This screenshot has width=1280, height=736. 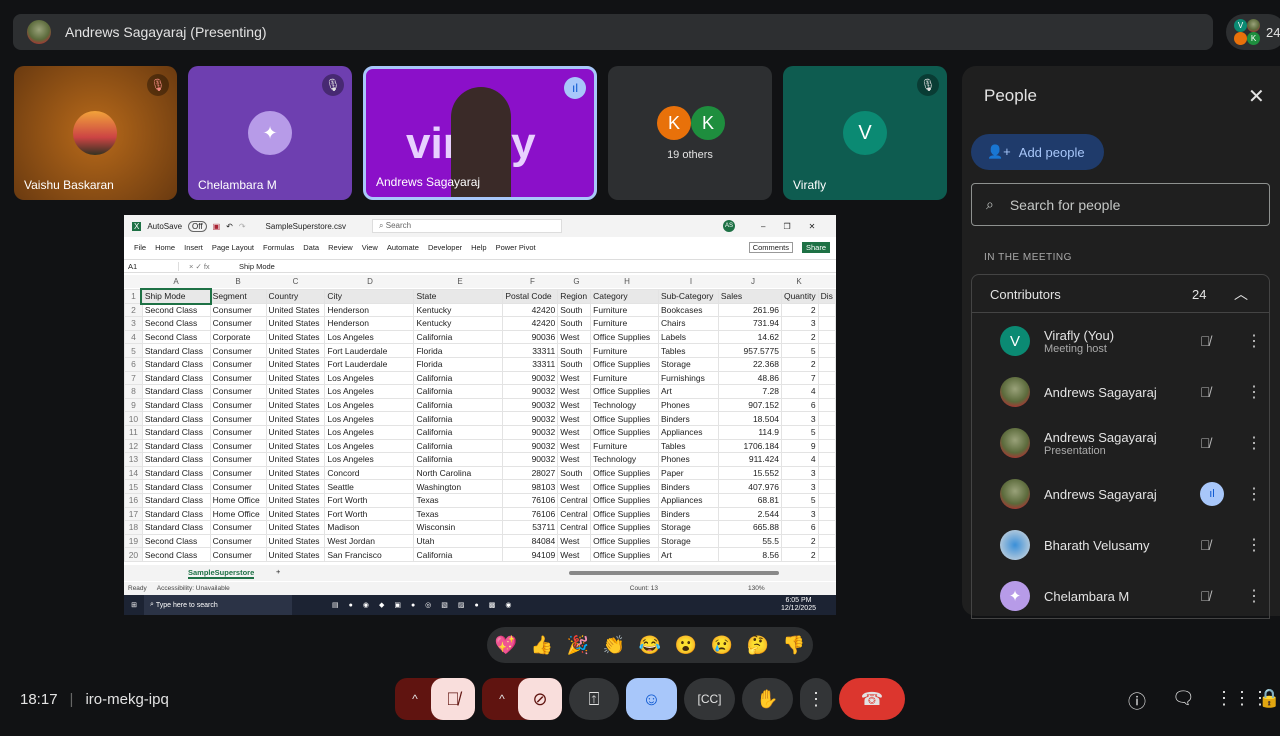 I want to click on mic-off-icon: 🎙̸, so click(x=1205, y=596).